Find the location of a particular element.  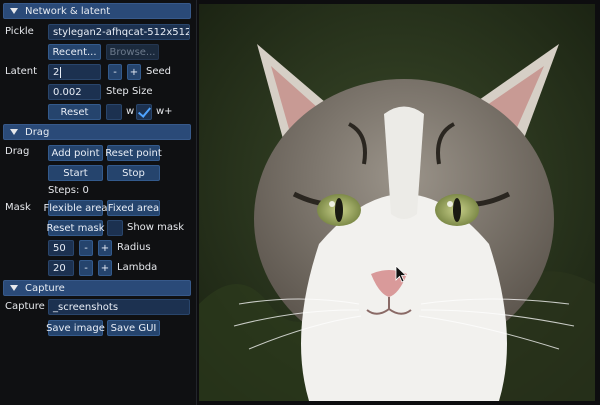

seed-minus-button: - is located at coordinates (115, 72).